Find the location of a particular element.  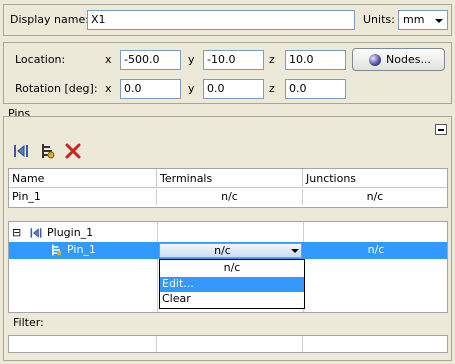

rotation-z-label: z is located at coordinates (272, 88).